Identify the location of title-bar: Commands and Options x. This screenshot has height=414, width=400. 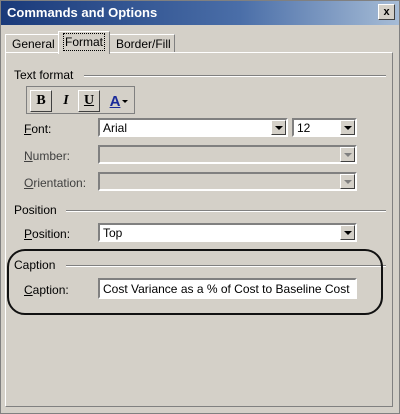
(200, 13).